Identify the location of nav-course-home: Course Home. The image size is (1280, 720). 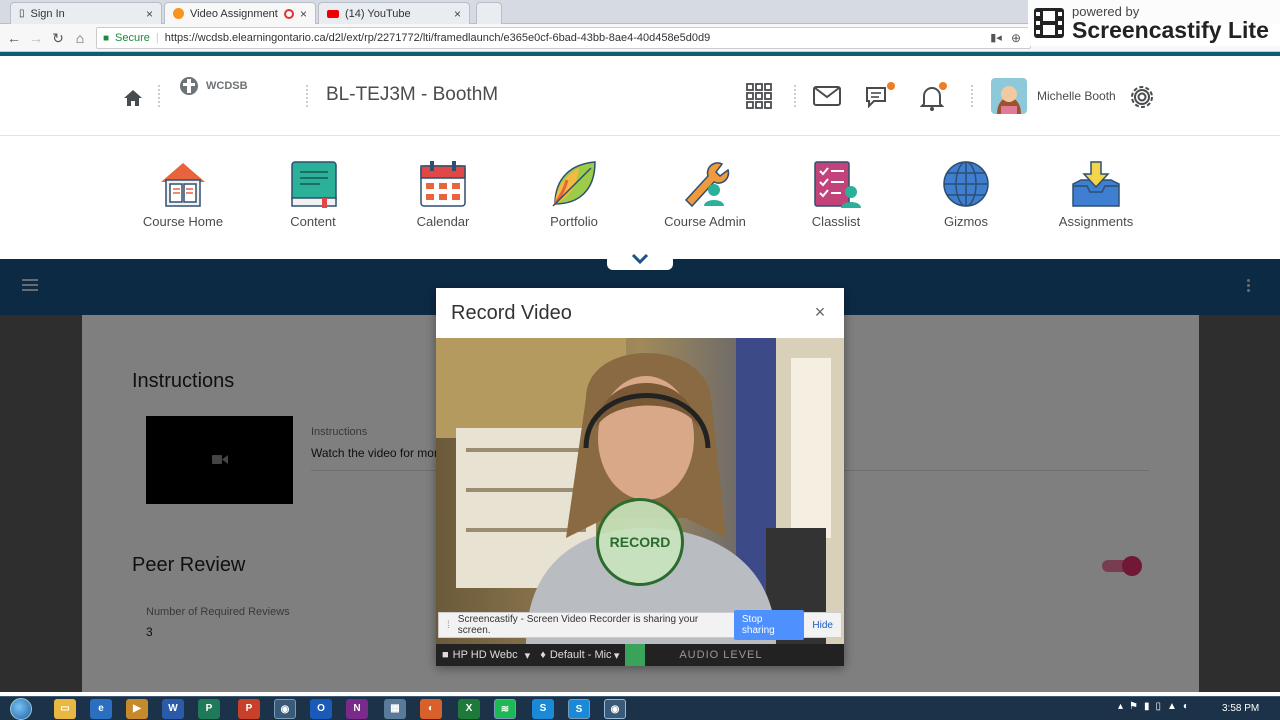
(183, 182).